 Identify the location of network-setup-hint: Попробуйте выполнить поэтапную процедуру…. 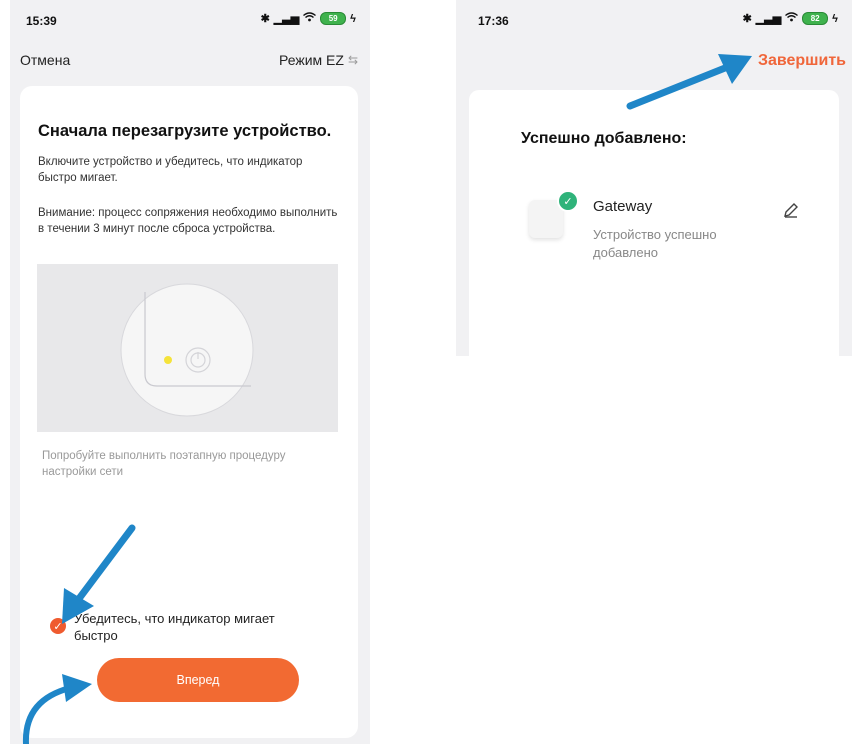
(192, 464).